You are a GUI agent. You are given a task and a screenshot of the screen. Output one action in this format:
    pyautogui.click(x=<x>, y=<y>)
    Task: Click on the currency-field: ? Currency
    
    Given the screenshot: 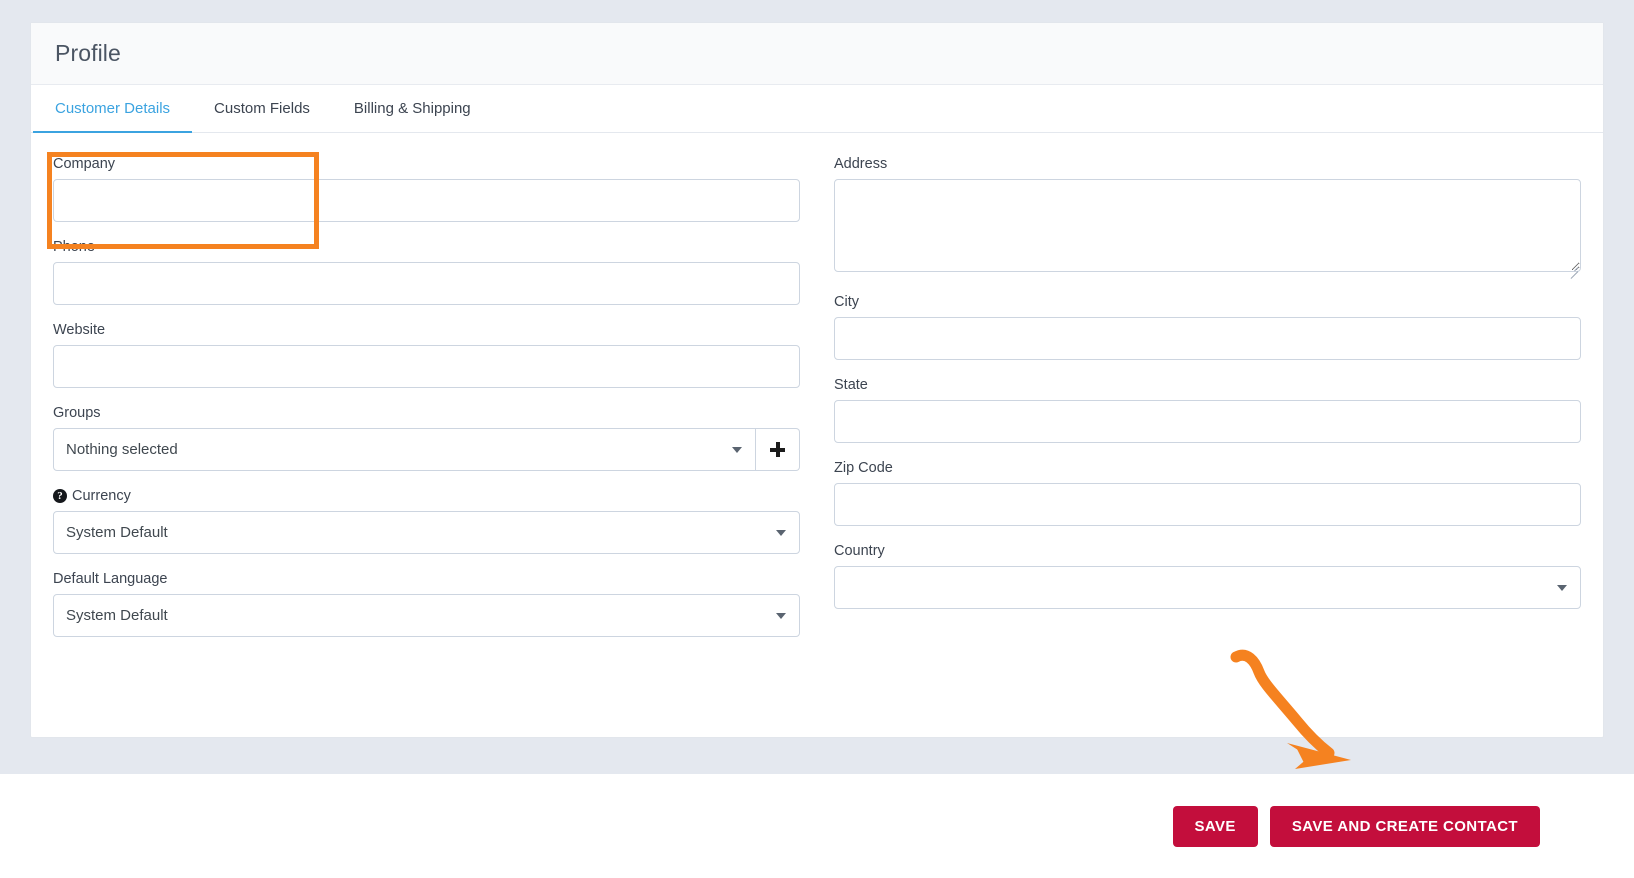 What is the action you would take?
    pyautogui.click(x=426, y=520)
    